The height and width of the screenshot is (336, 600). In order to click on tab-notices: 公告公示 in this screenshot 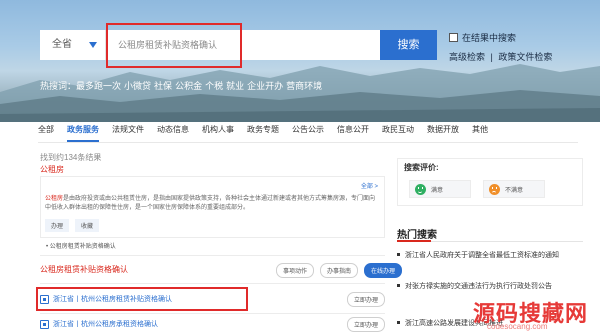, I will do `click(308, 133)`.